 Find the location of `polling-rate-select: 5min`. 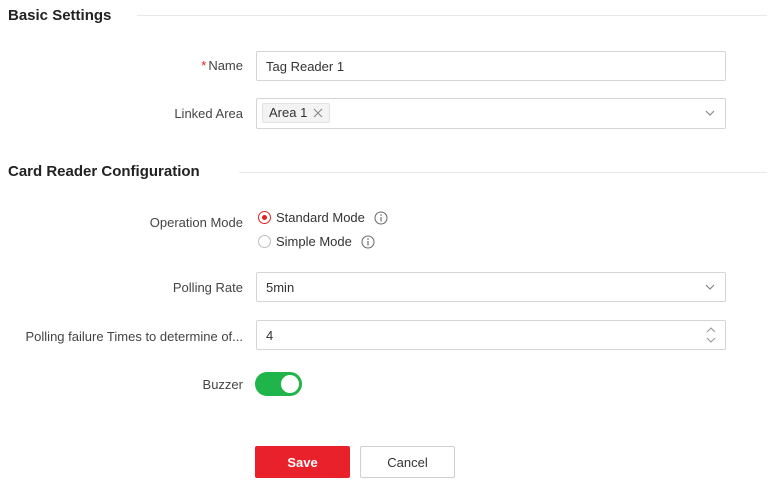

polling-rate-select: 5min is located at coordinates (491, 287).